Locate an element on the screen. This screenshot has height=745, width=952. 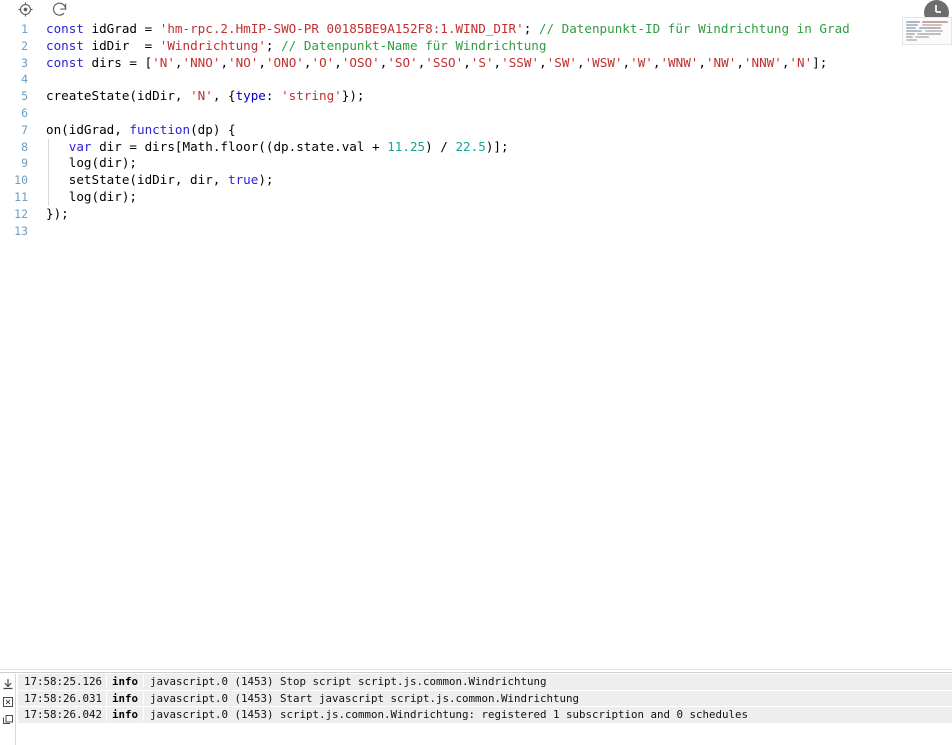
code-line: 7 on(idGrad, function(dp) { is located at coordinates (476, 130).